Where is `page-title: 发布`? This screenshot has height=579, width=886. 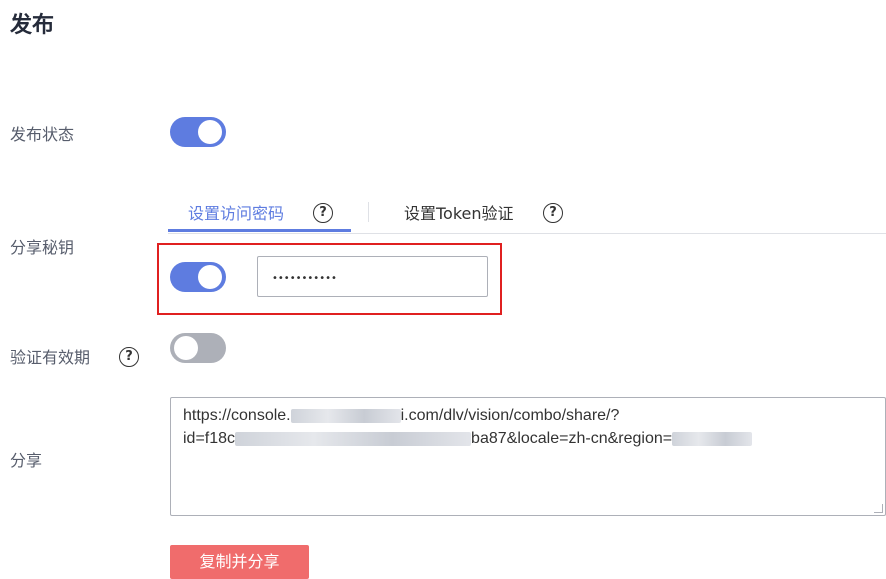
page-title: 发布 is located at coordinates (32, 25).